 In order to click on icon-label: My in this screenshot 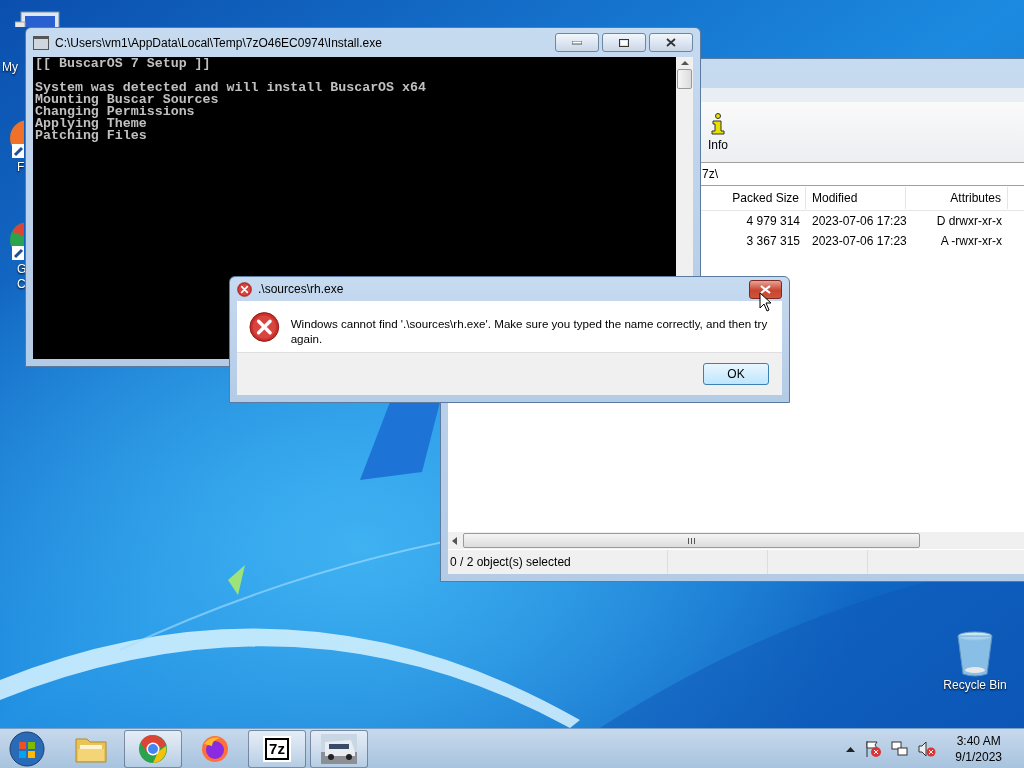, I will do `click(10, 67)`.